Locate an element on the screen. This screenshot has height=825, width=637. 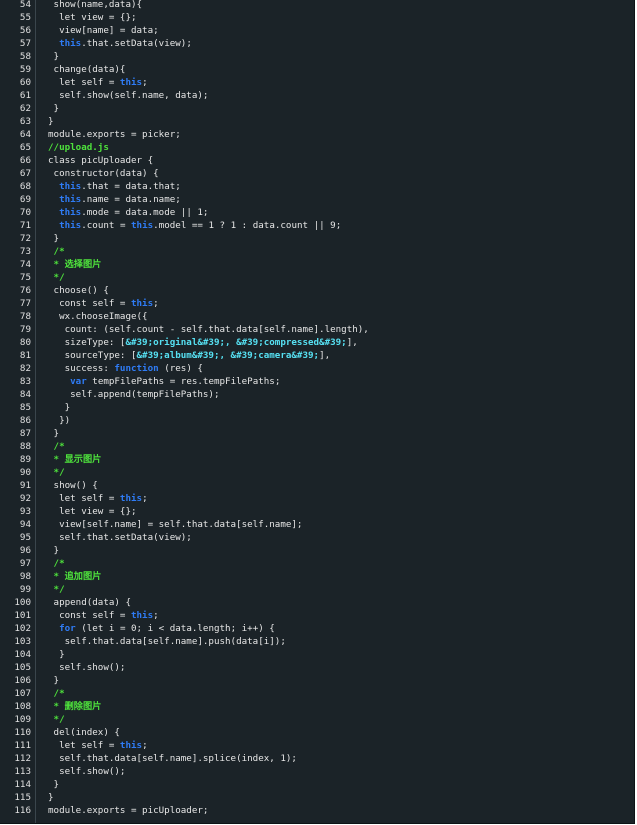
code-line: 92 let self = this; is located at coordinates (317, 498).